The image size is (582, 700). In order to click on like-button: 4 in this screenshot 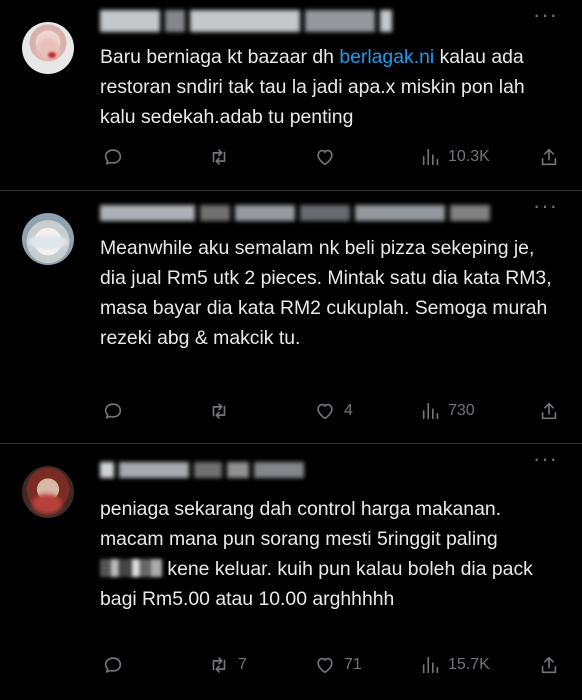, I will do `click(333, 411)`.